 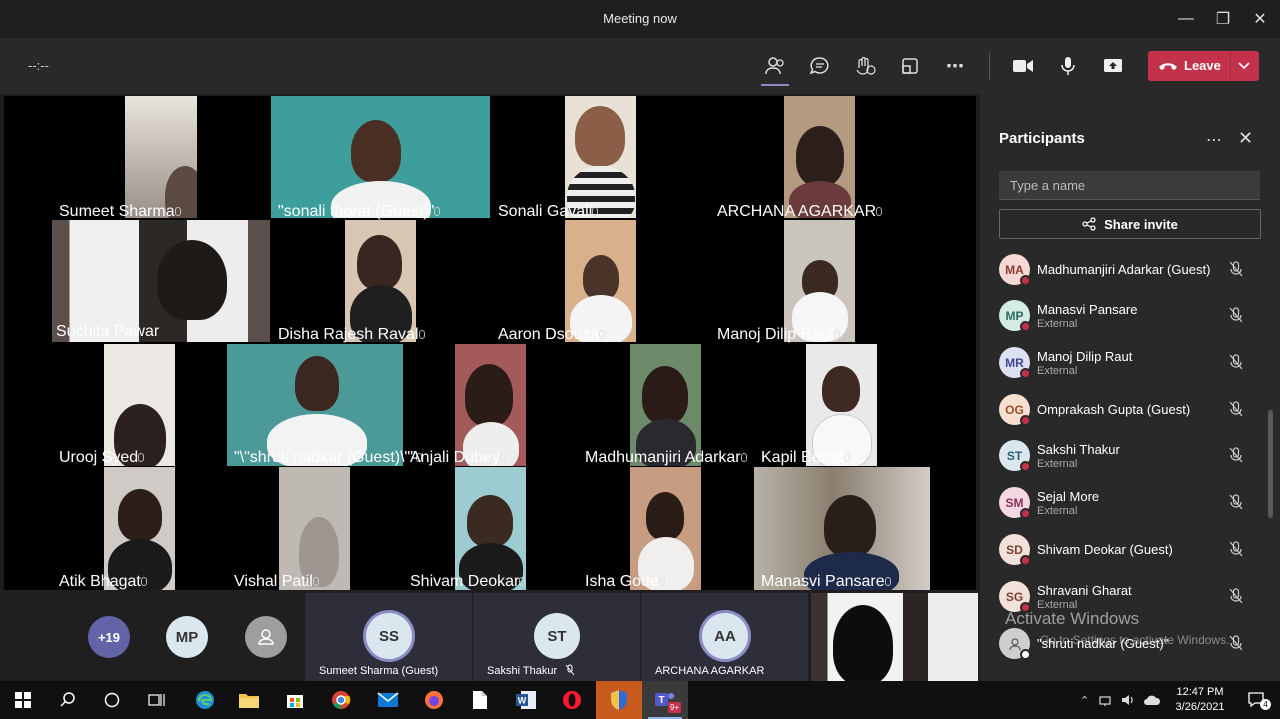 I want to click on network-icon, so click(x=1107, y=700).